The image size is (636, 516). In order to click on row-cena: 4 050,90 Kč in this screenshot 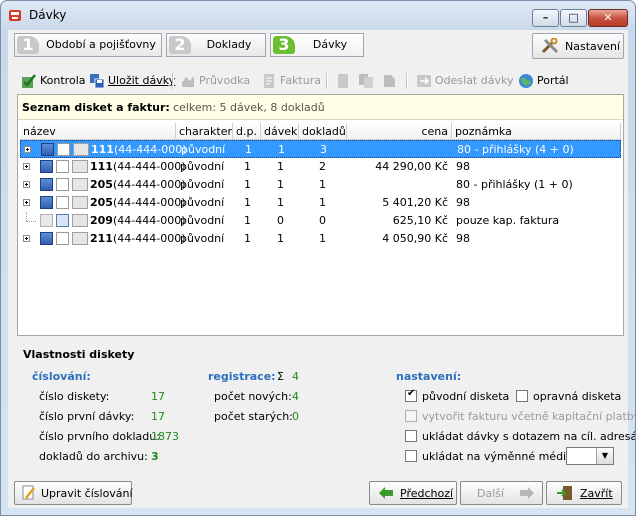, I will do `click(415, 238)`.